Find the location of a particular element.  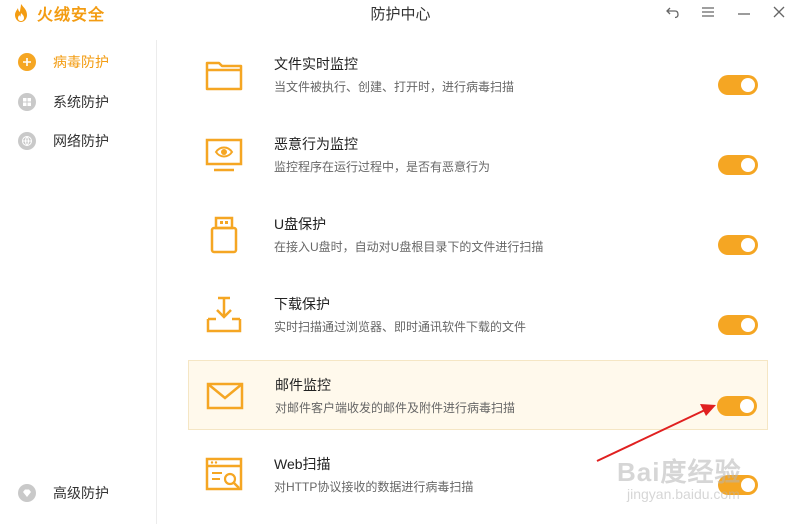

watermark-sub: jingyan.baidu.com is located at coordinates (683, 494).